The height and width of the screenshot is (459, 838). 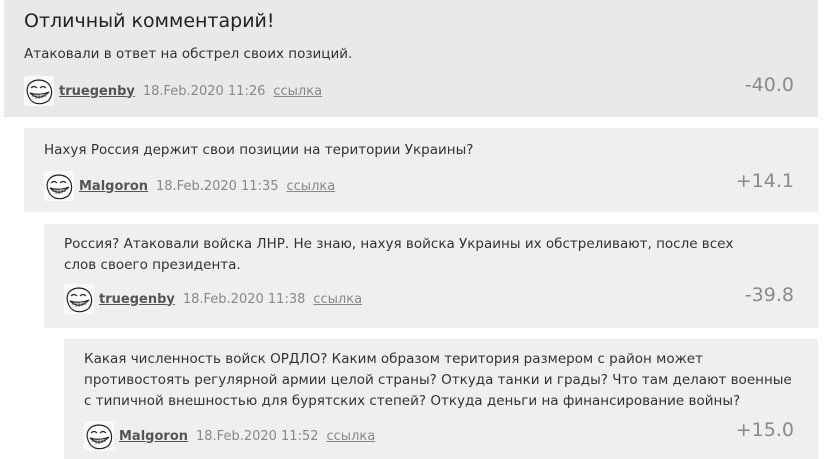 I want to click on comment-date: 18.Feb.2020 11:35, so click(x=217, y=186).